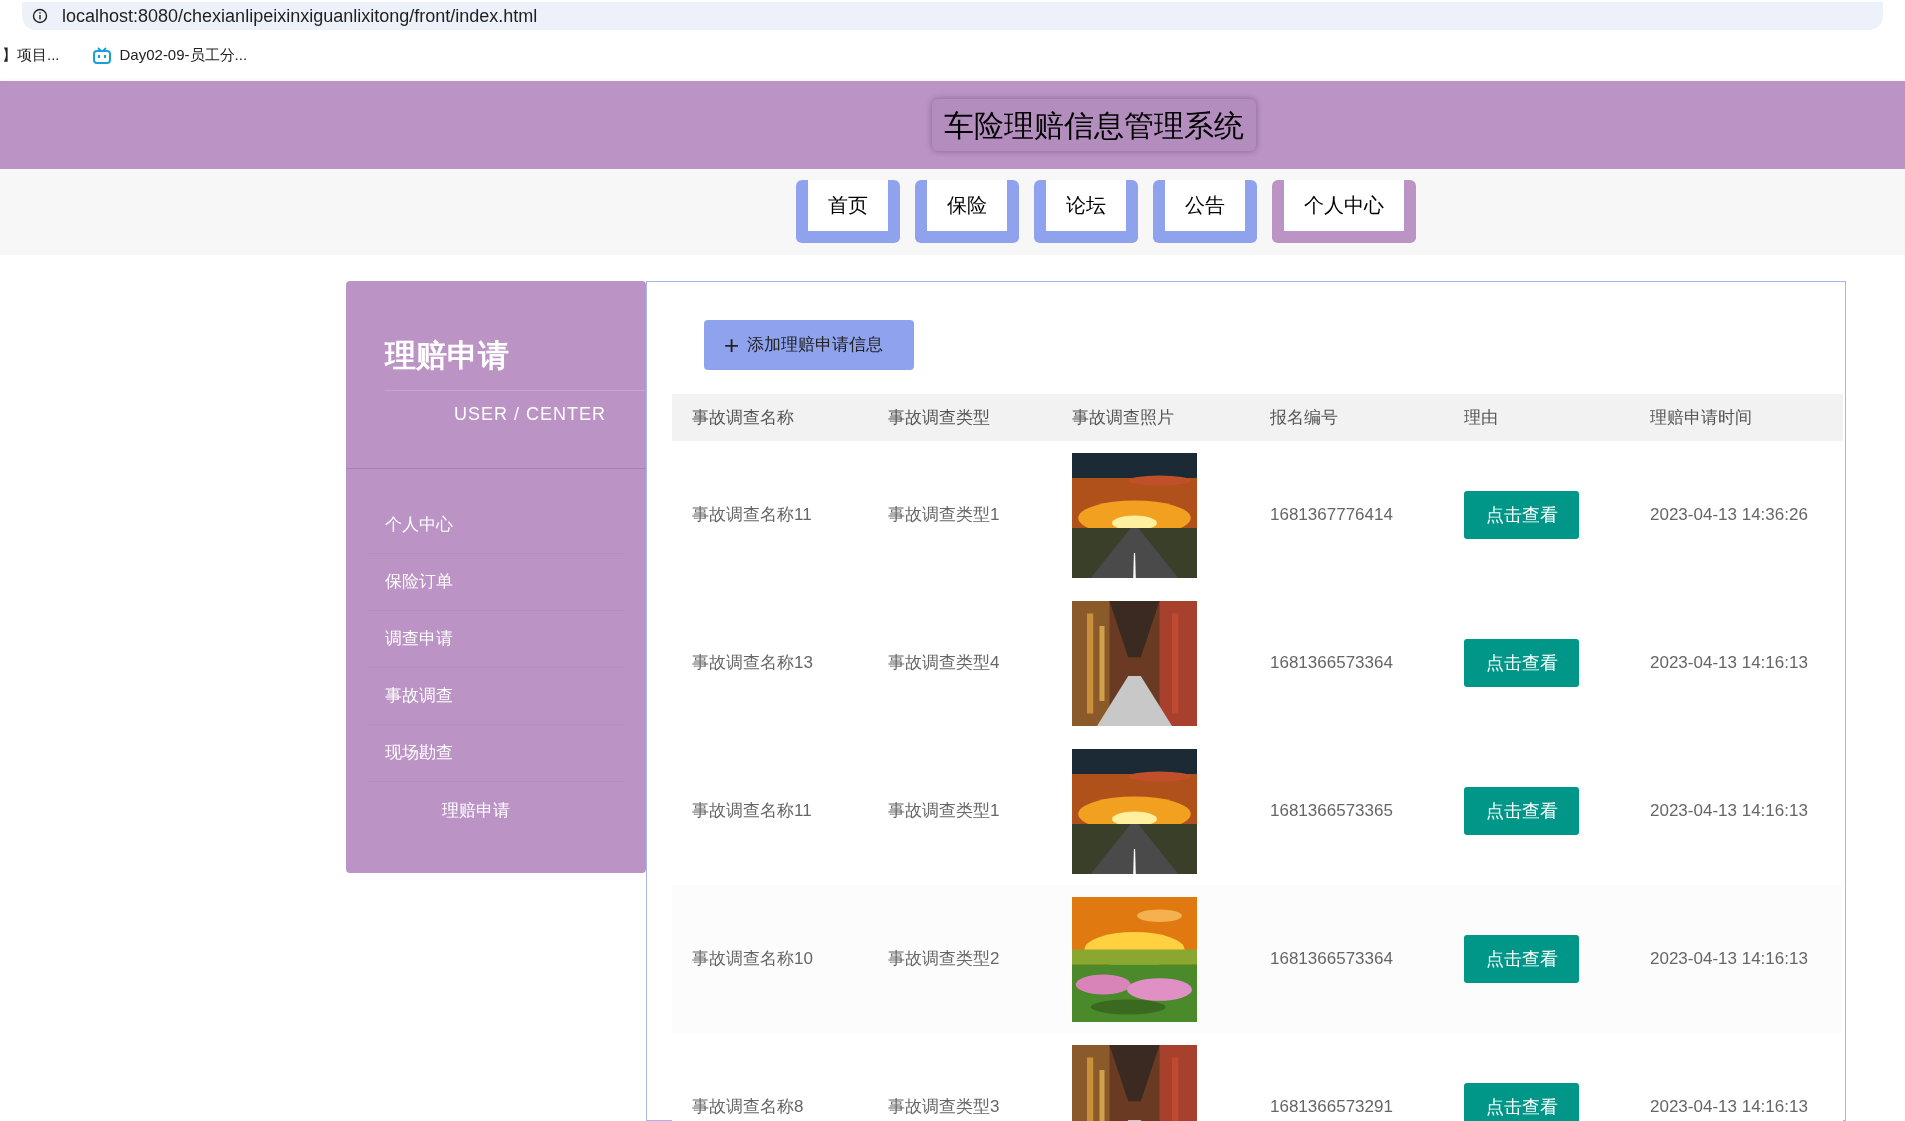  I want to click on sidebar-item: 保险订单, so click(496, 582).